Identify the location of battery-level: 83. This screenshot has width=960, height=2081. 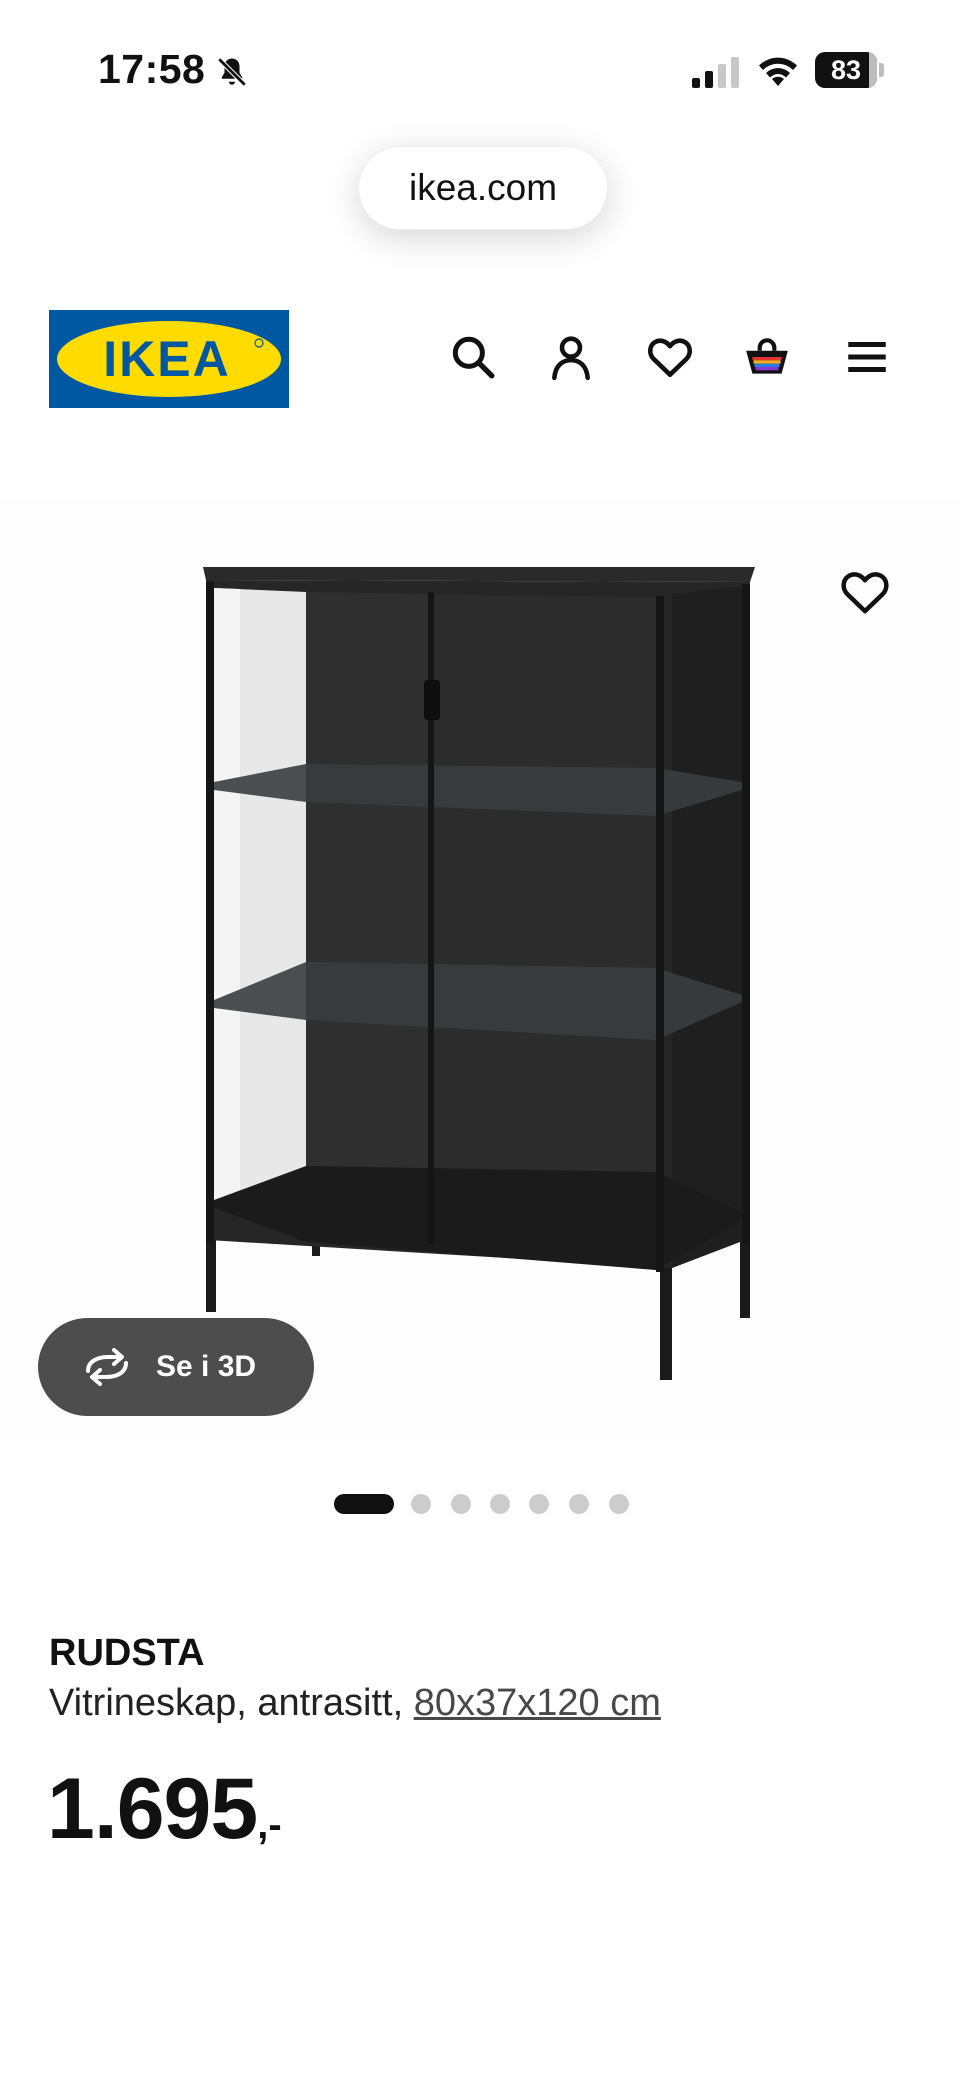
(846, 70).